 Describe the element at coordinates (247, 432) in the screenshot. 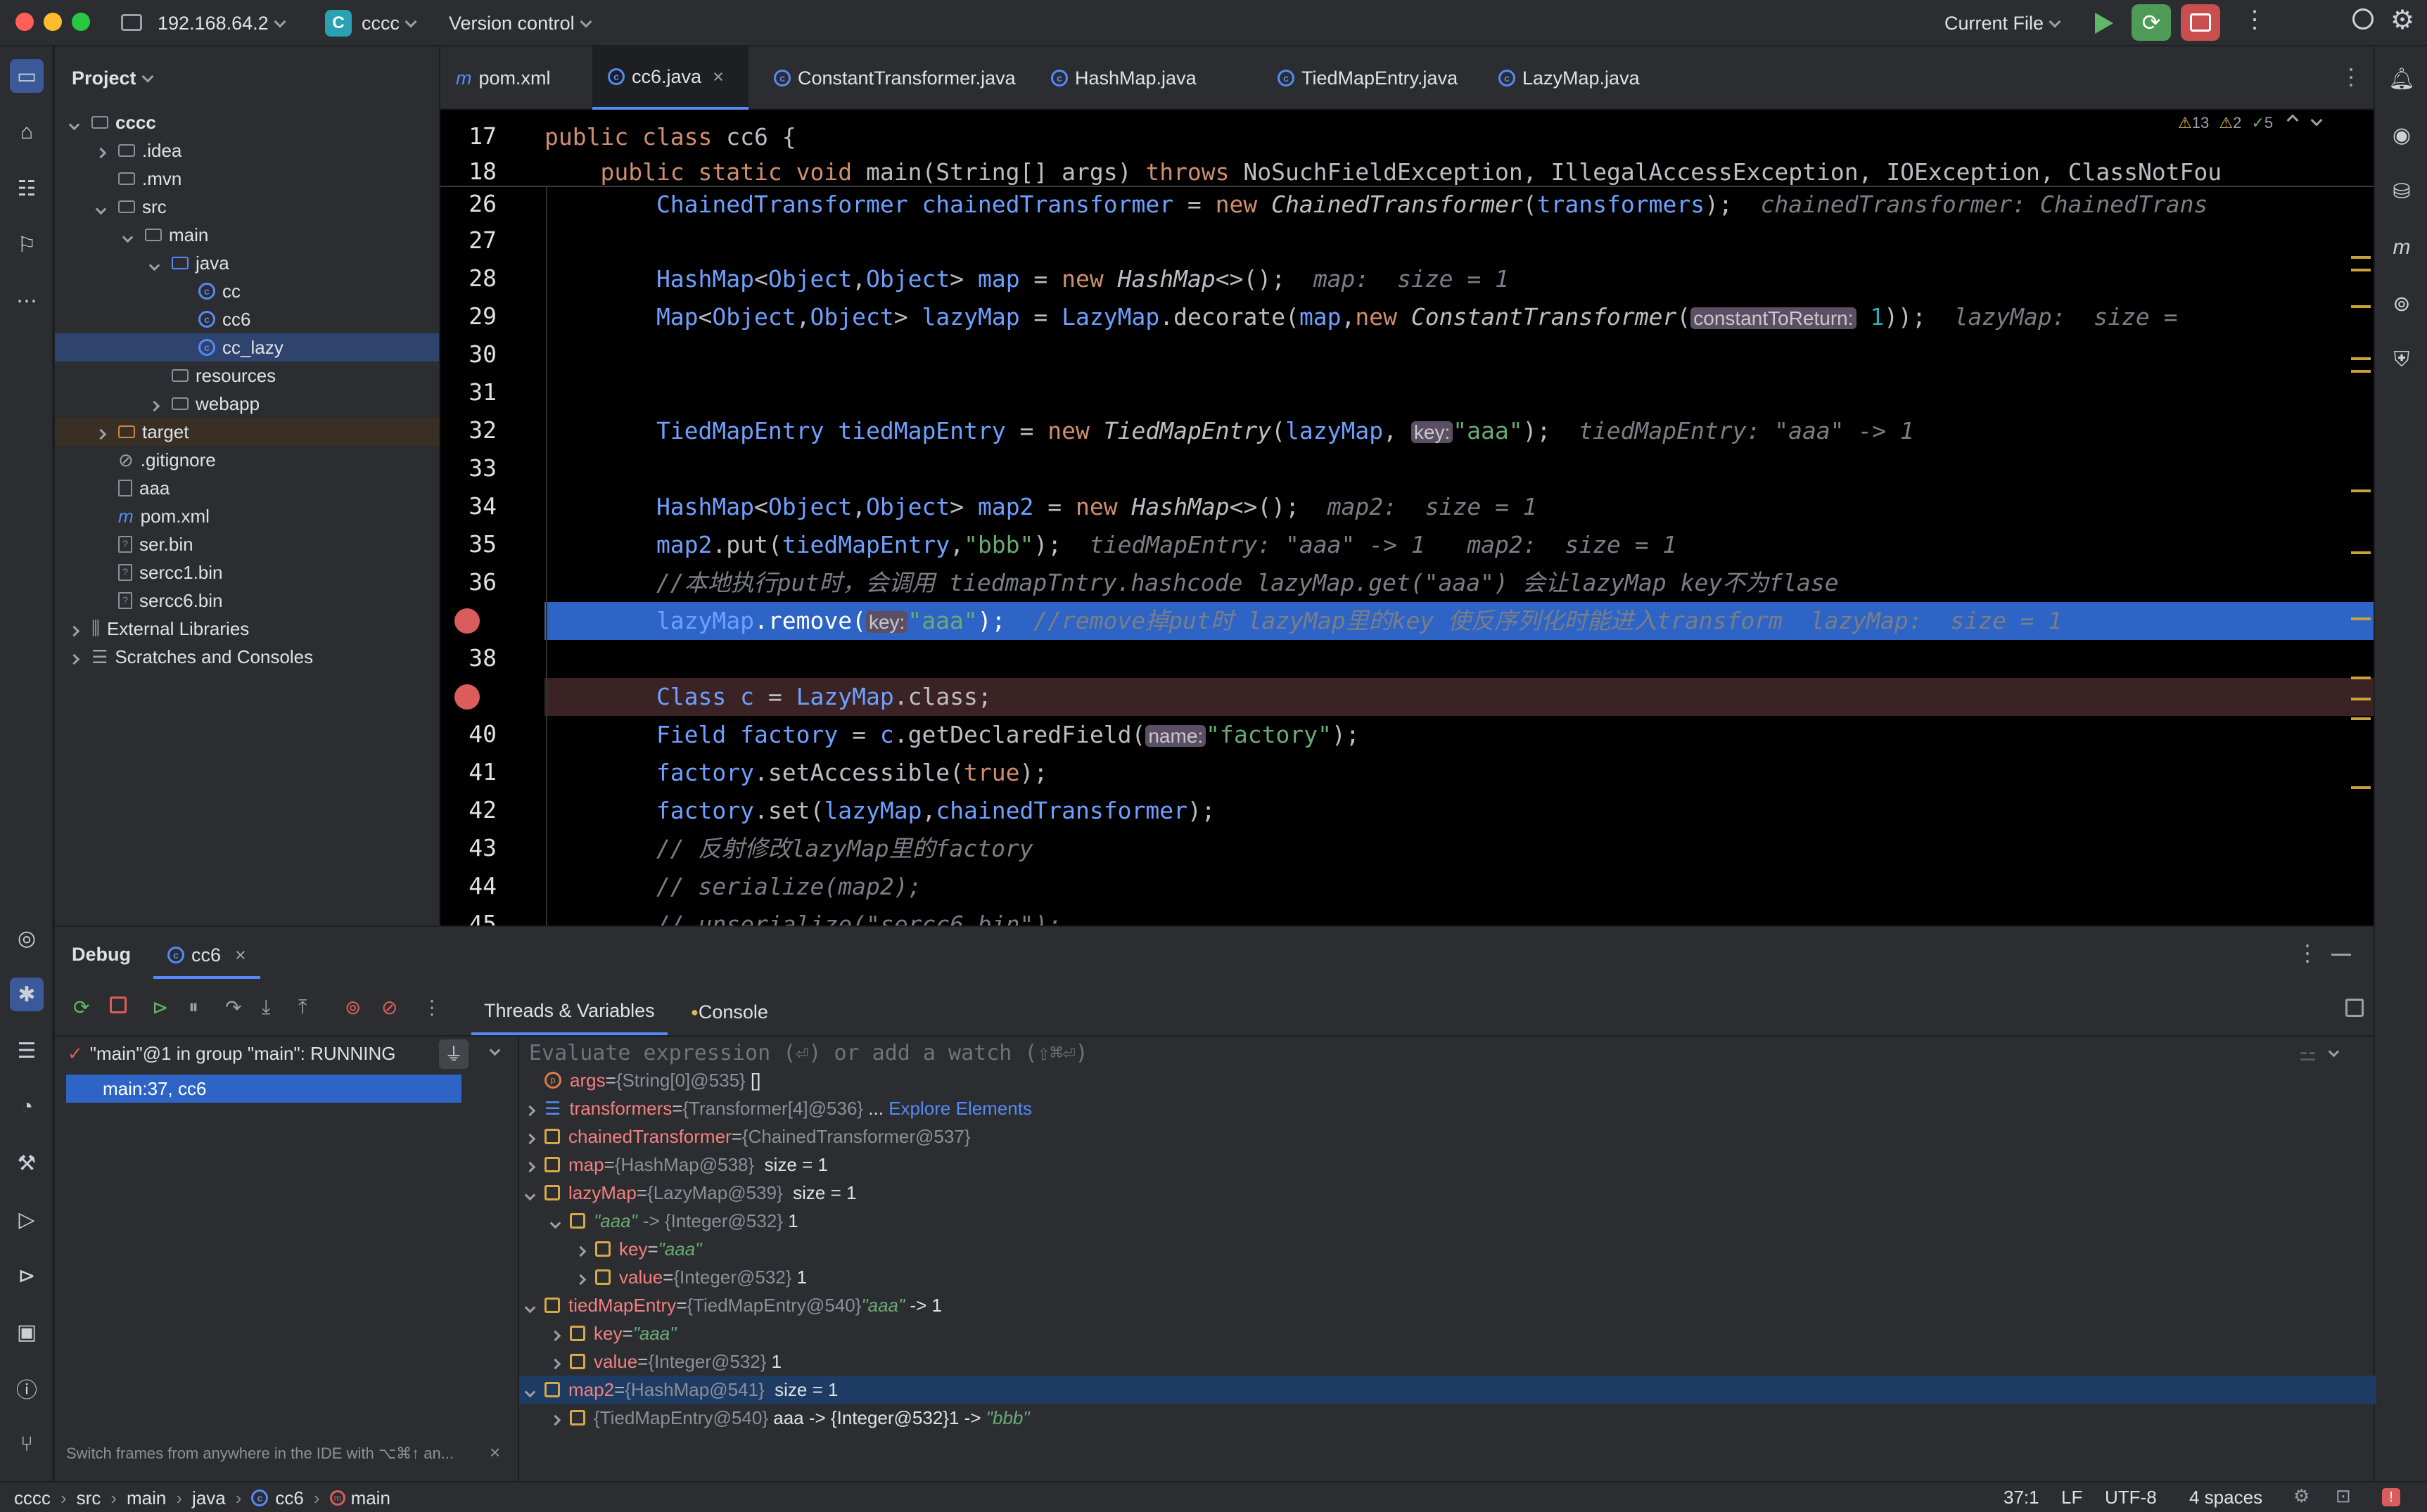

I see `tree-item: target` at that location.